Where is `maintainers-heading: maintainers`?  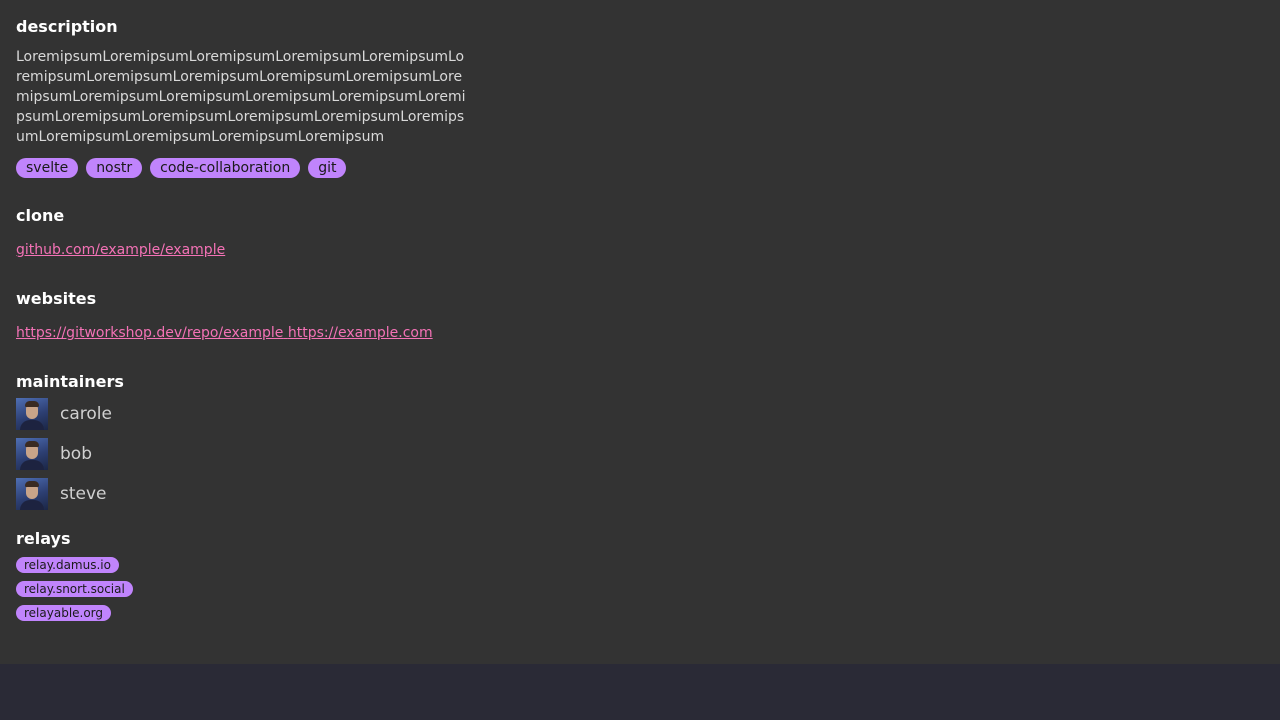 maintainers-heading: maintainers is located at coordinates (70, 381).